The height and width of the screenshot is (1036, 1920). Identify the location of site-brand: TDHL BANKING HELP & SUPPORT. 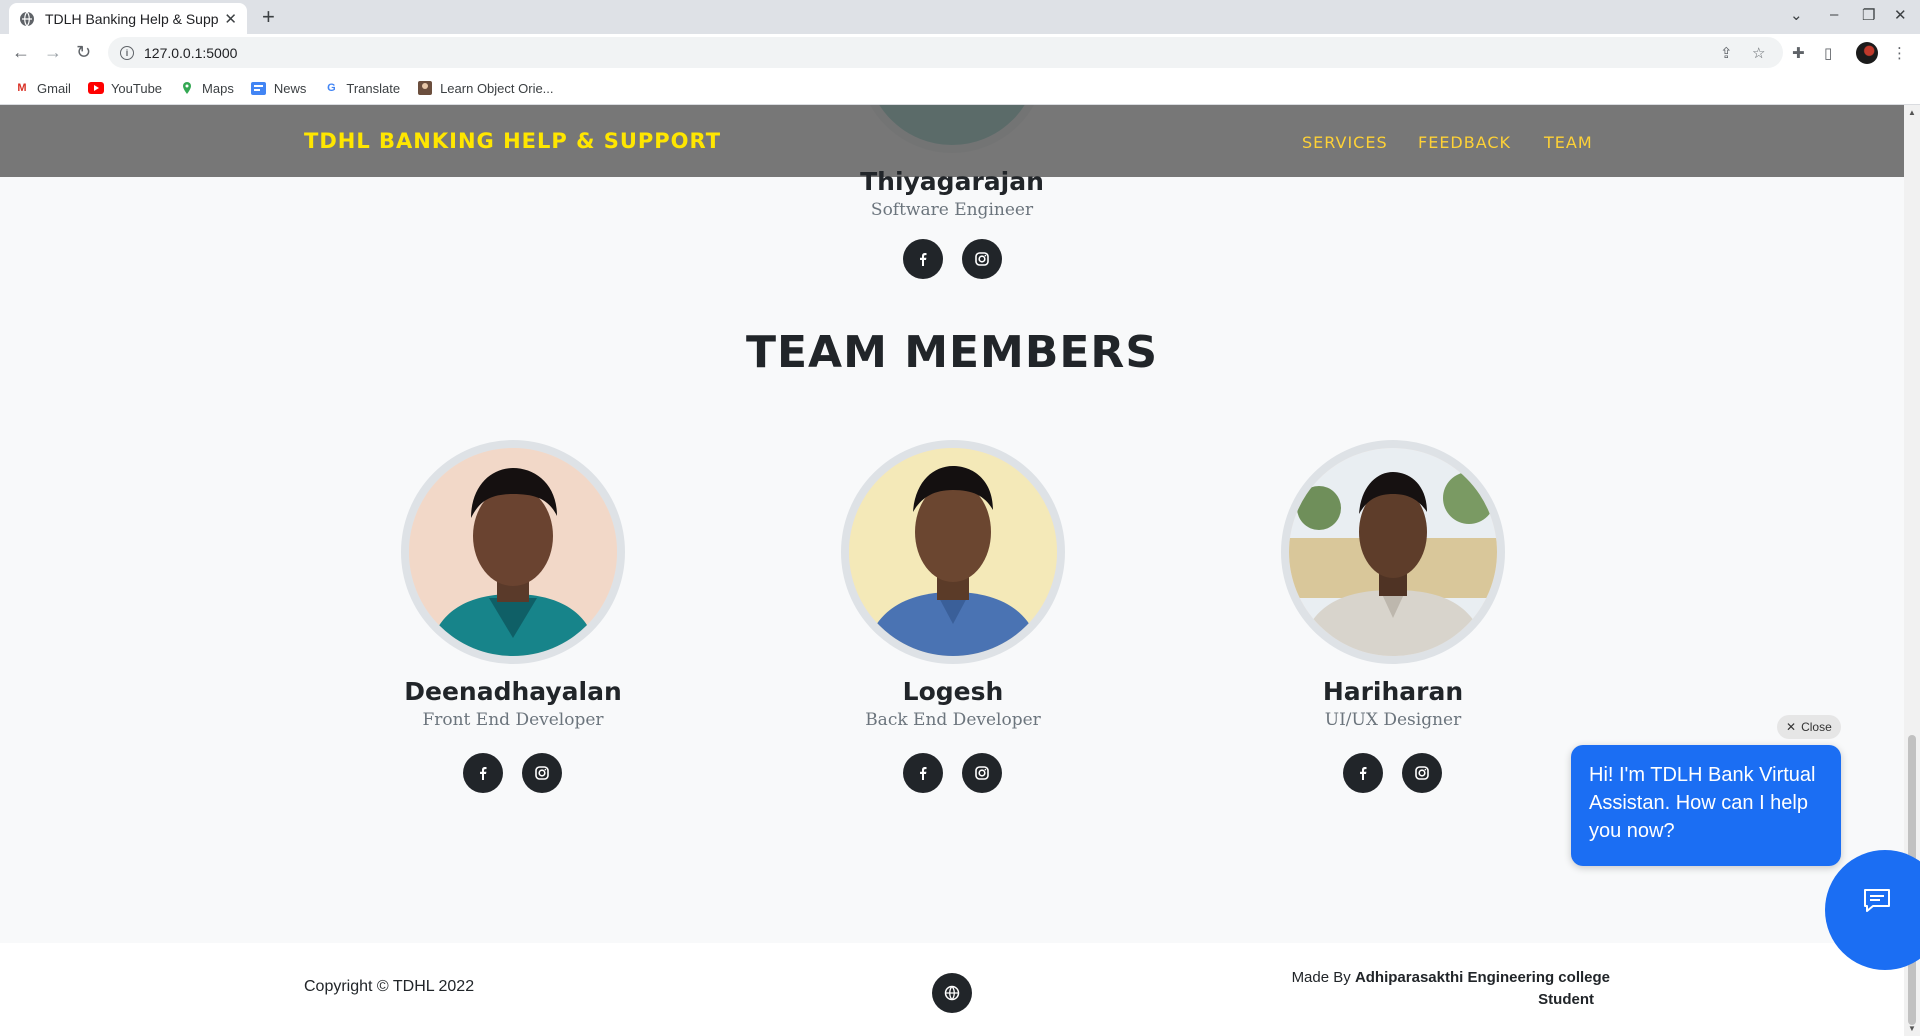
(512, 141).